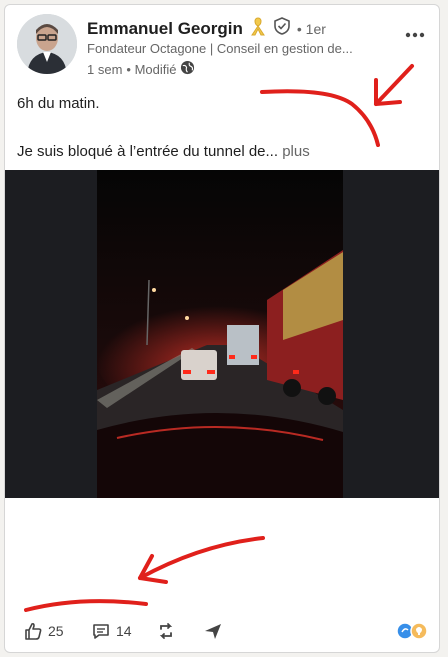 This screenshot has height=657, width=448. I want to click on avatar, so click(47, 44).